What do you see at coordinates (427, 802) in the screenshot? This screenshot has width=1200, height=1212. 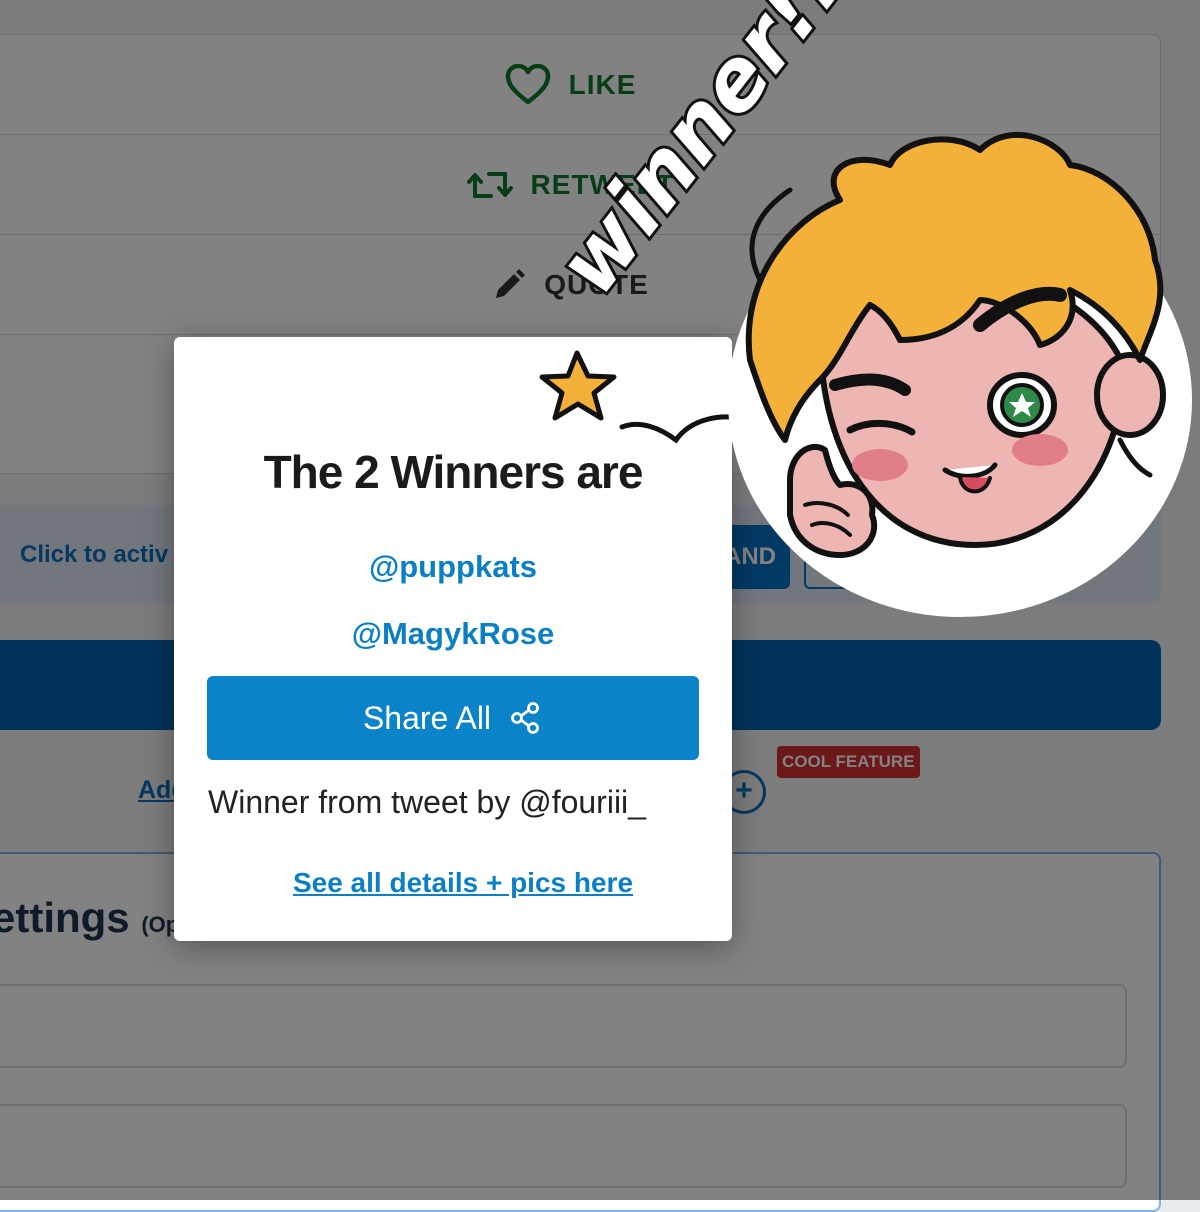 I see `from-tweet-text: Winner from tweet by @fouriii_` at bounding box center [427, 802].